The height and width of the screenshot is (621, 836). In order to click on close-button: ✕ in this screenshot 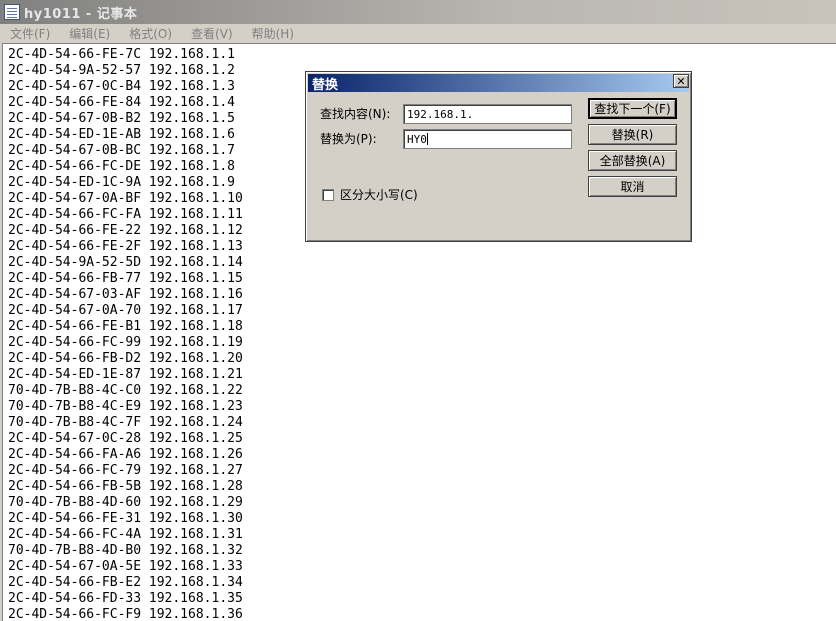, I will do `click(681, 81)`.